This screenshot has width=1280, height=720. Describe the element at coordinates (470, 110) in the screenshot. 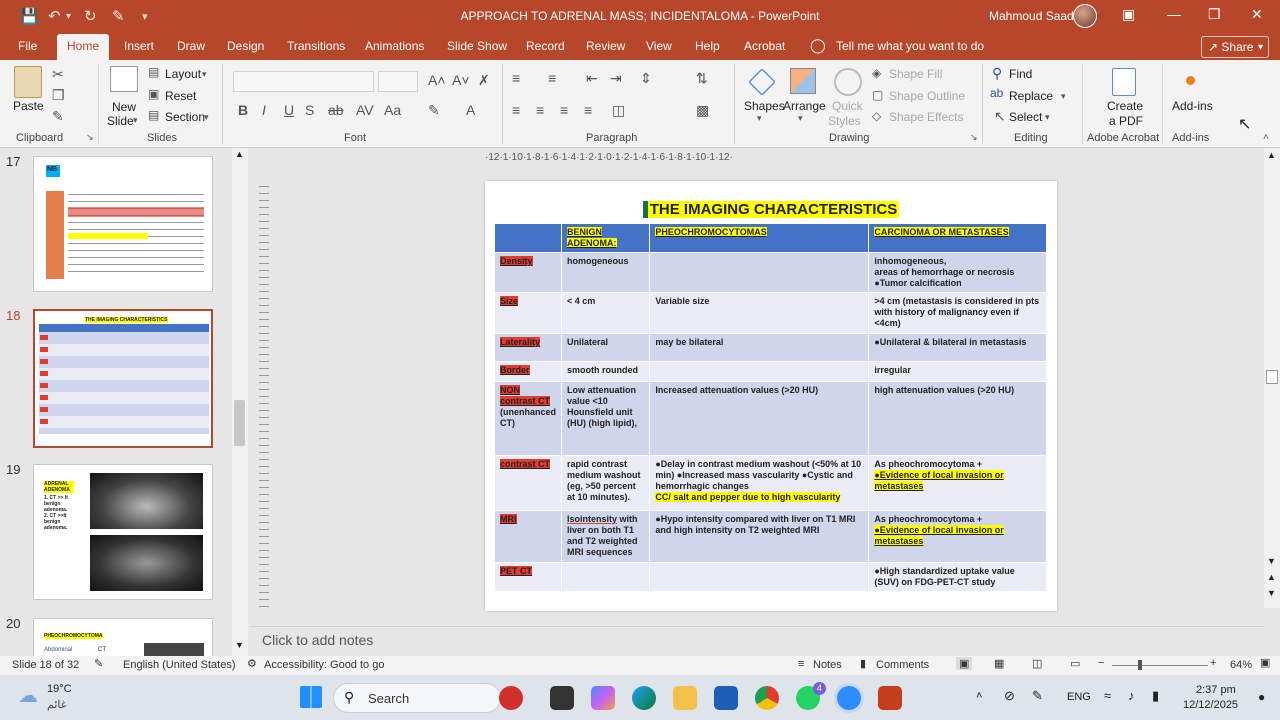

I see `font-color-icon: A` at that location.